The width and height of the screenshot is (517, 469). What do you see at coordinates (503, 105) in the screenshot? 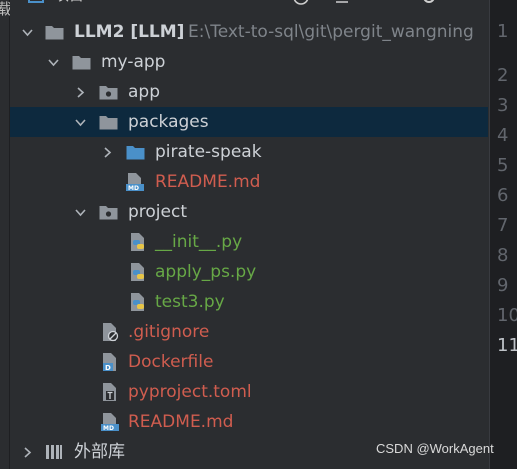
I see `line-number: 3` at bounding box center [503, 105].